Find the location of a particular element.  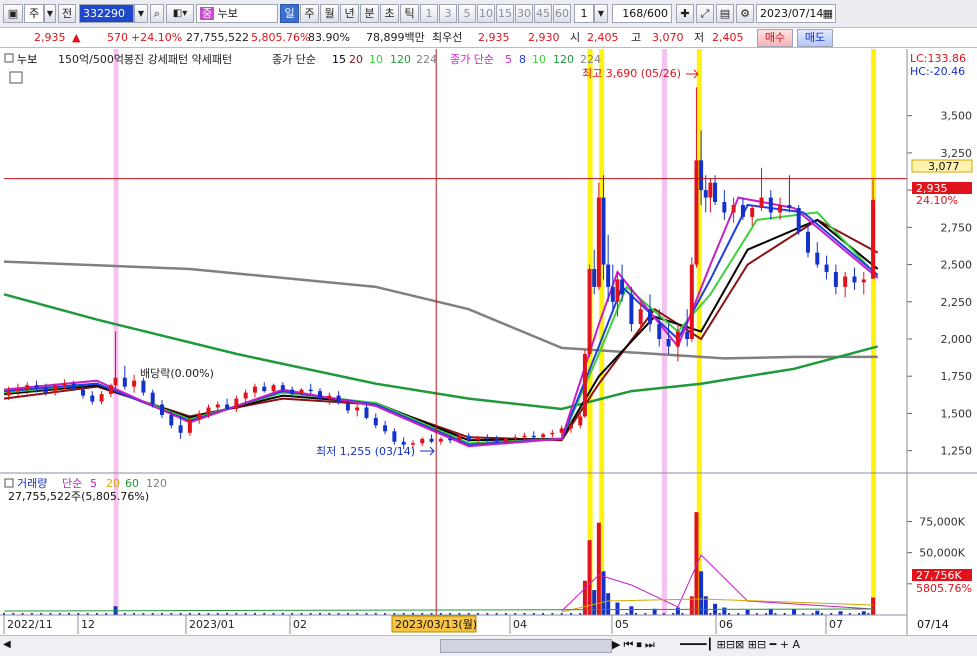

interval-button: 15 is located at coordinates (505, 13).